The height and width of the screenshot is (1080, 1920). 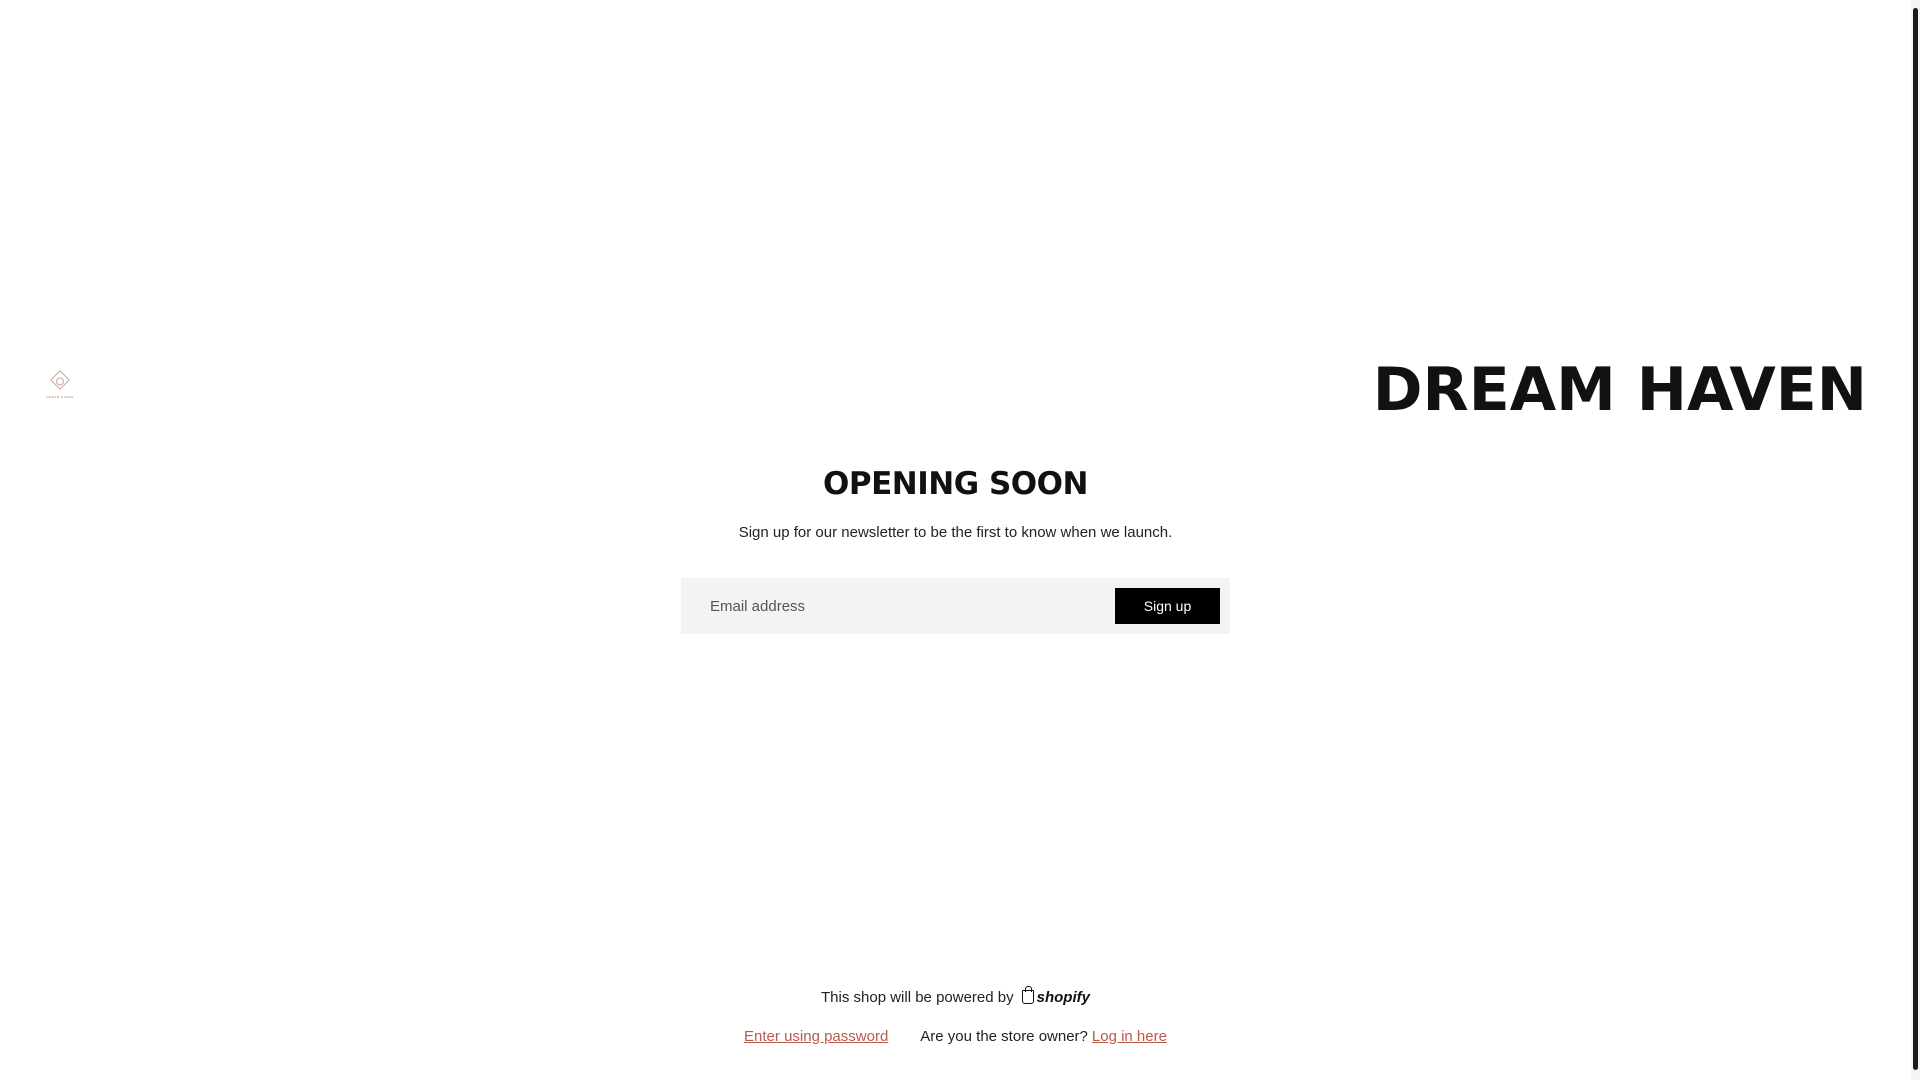 I want to click on powered-by: This shop will be powered by shopify, so click(x=955, y=997).